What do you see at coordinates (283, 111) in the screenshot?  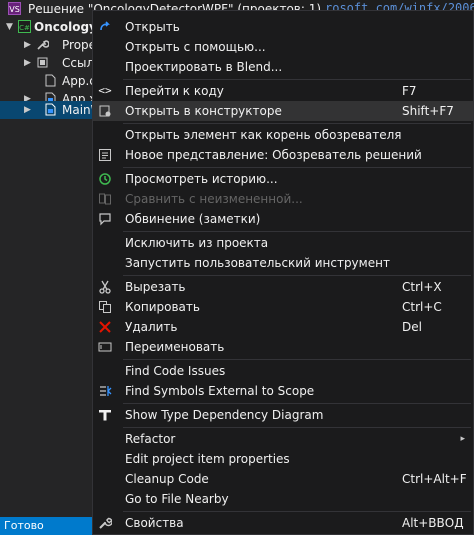 I see `menu-item-view-designer: Открыть в конструкторе Shift+F7` at bounding box center [283, 111].